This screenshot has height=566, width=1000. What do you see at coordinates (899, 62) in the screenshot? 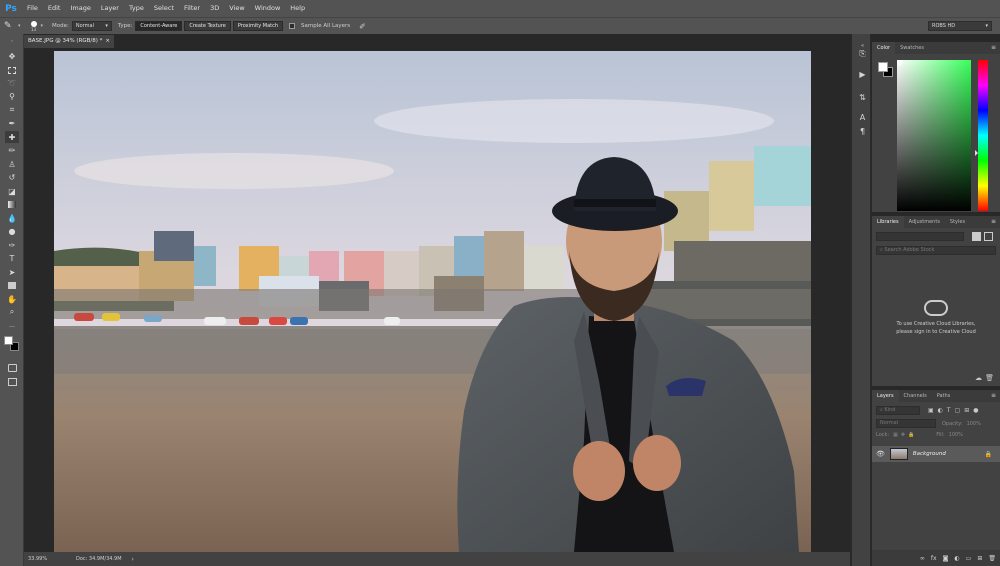
I see `color-picker-marker` at bounding box center [899, 62].